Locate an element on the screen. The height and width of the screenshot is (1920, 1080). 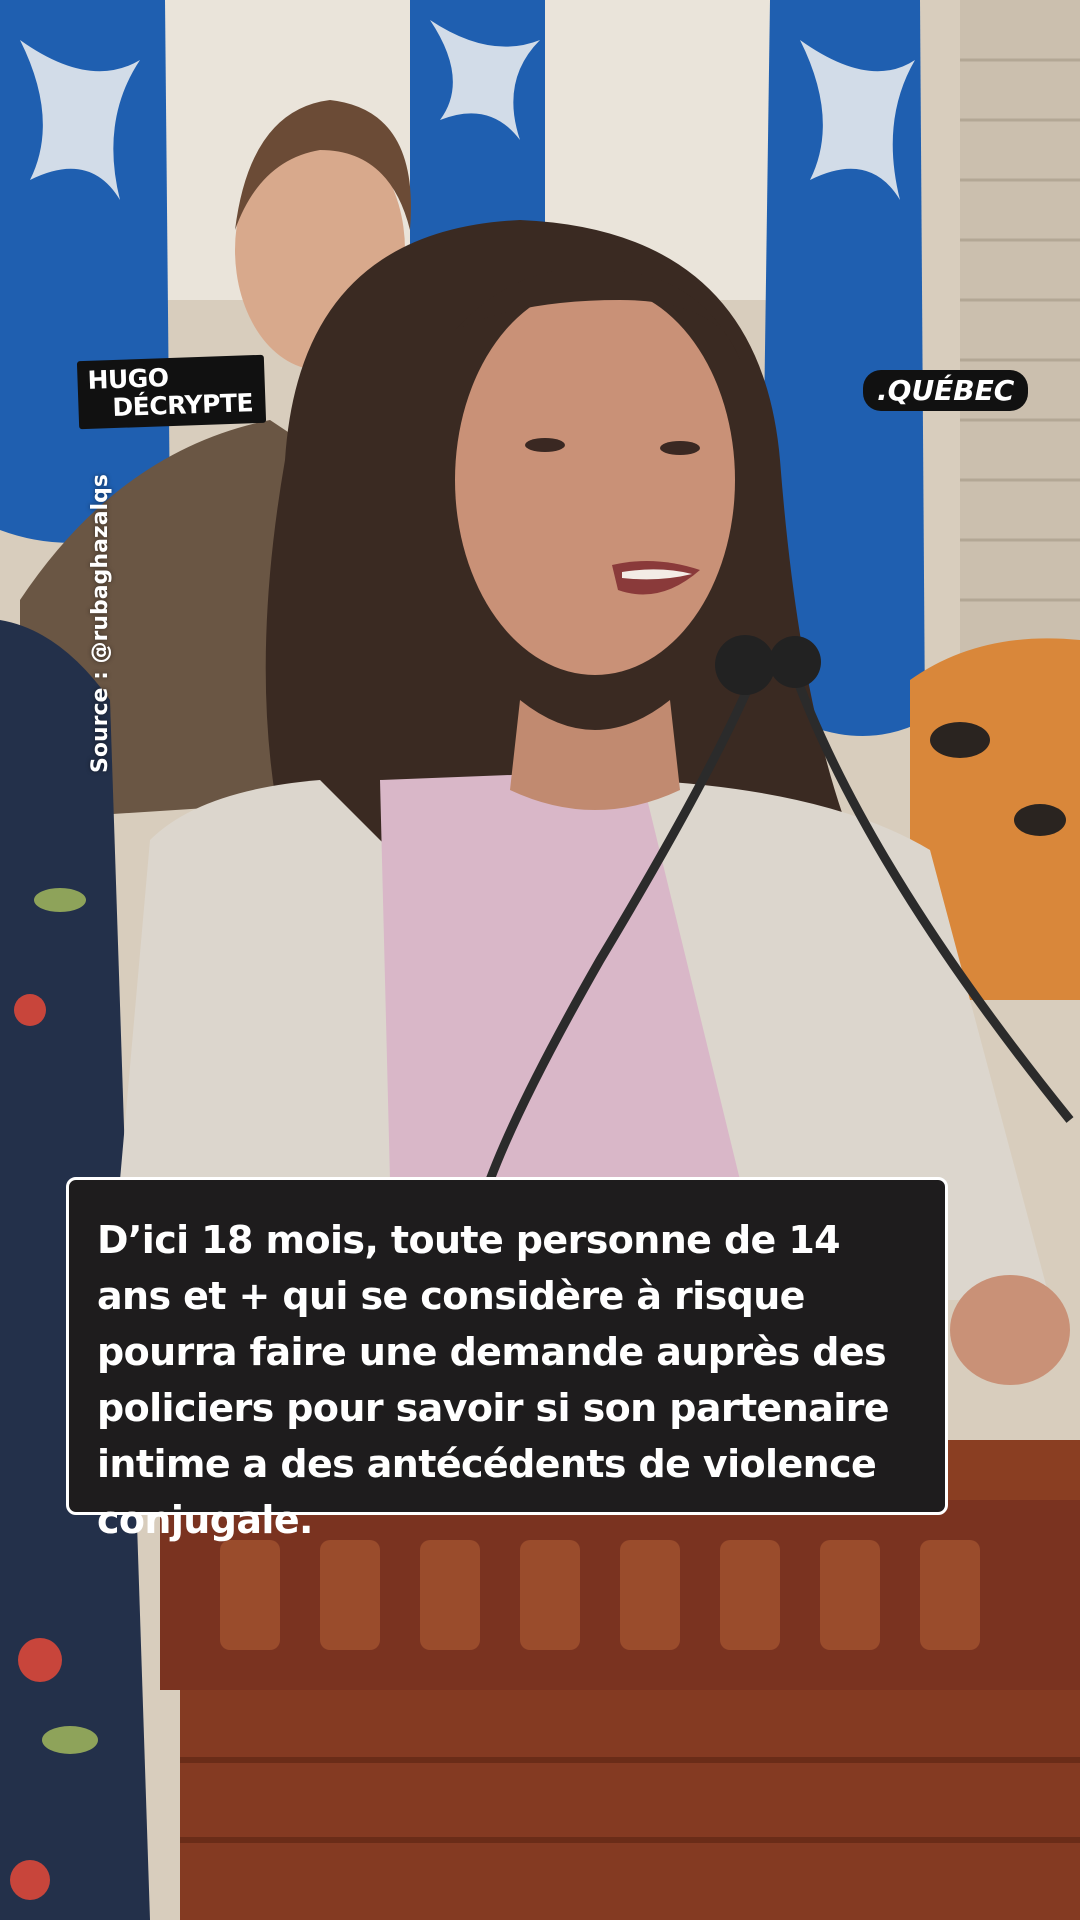
region-badge: .QUÉBEC is located at coordinates (946, 390).